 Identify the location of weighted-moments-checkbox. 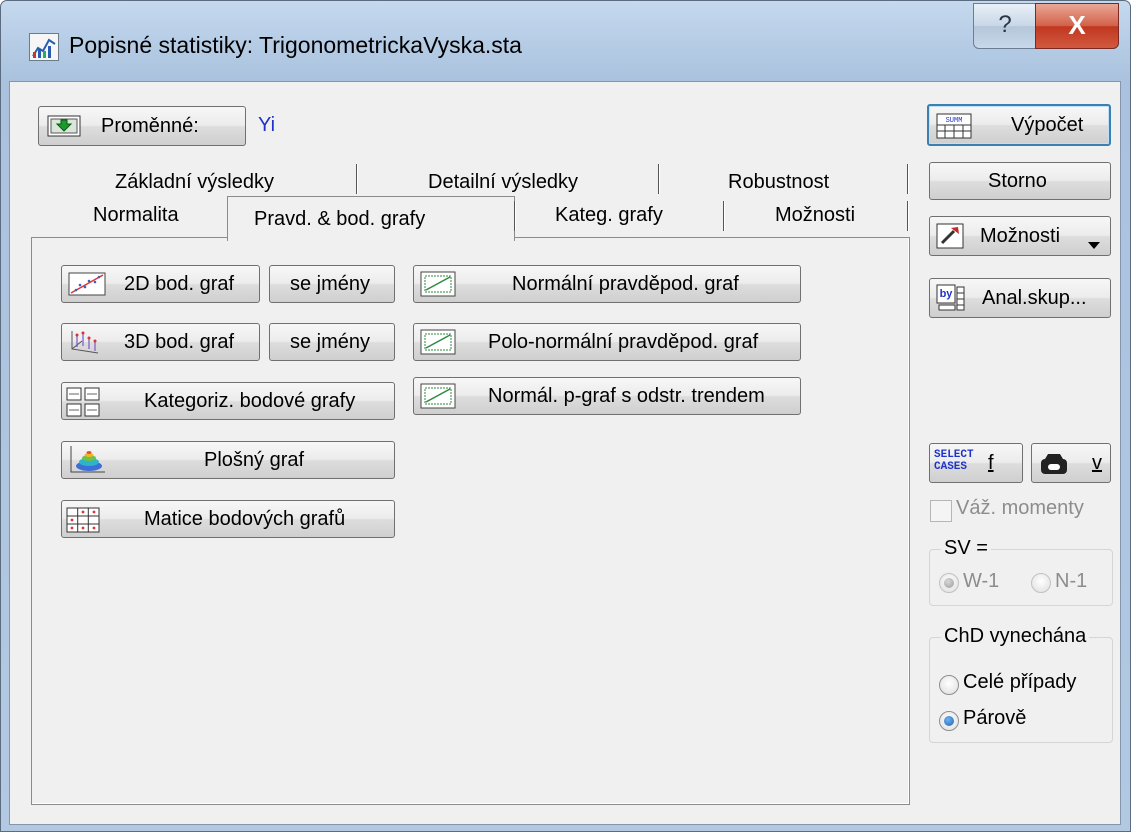
(941, 511).